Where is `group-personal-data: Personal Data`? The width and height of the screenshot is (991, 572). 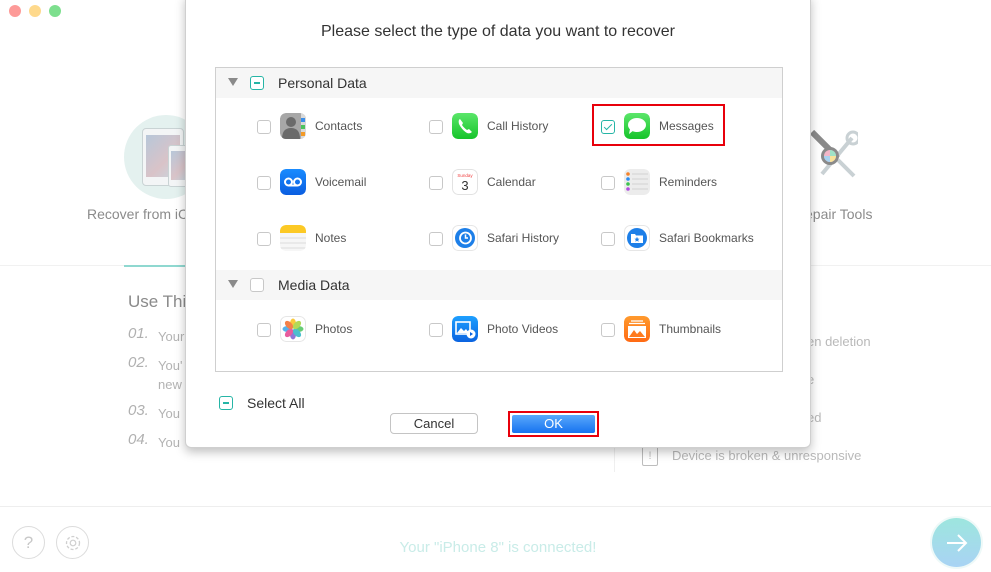
group-personal-data: Personal Data is located at coordinates (499, 83).